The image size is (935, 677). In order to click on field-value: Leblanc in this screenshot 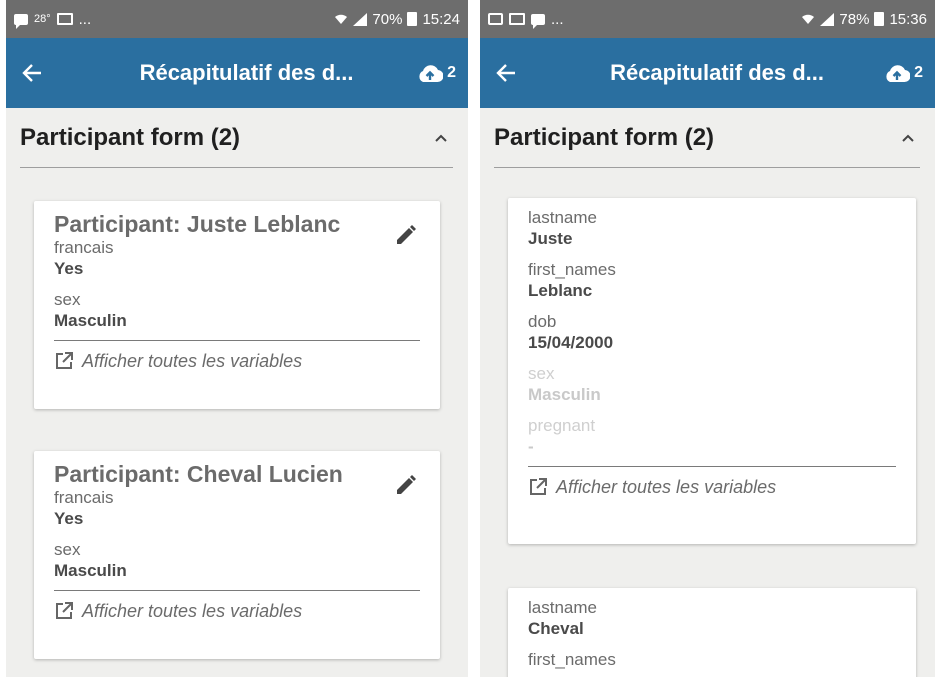, I will do `click(560, 290)`.